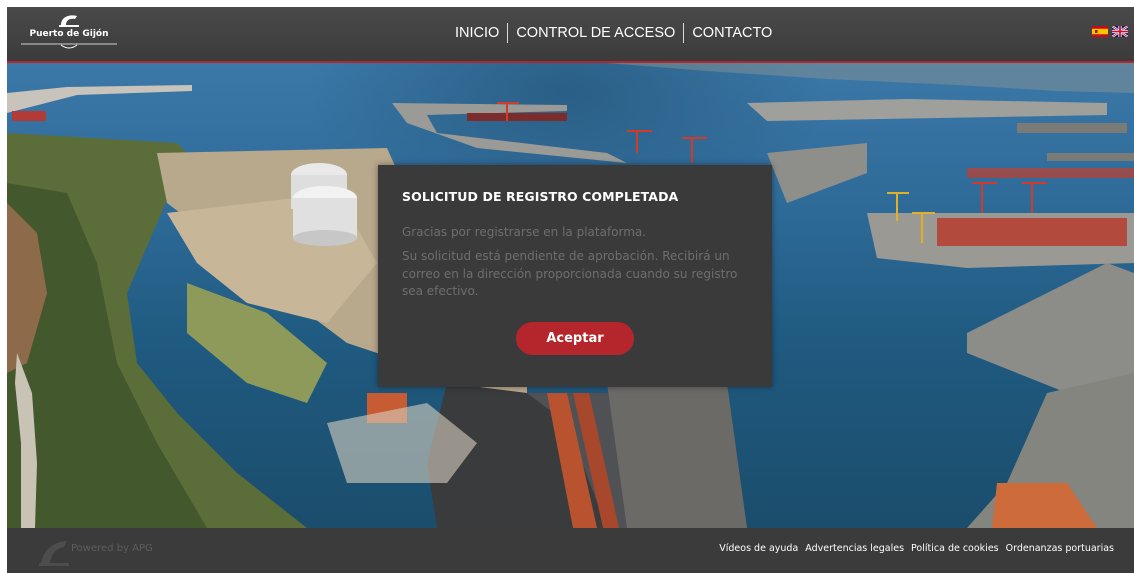 This screenshot has height=573, width=1134. What do you see at coordinates (732, 33) in the screenshot?
I see `nav-contacto: CONTACTO` at bounding box center [732, 33].